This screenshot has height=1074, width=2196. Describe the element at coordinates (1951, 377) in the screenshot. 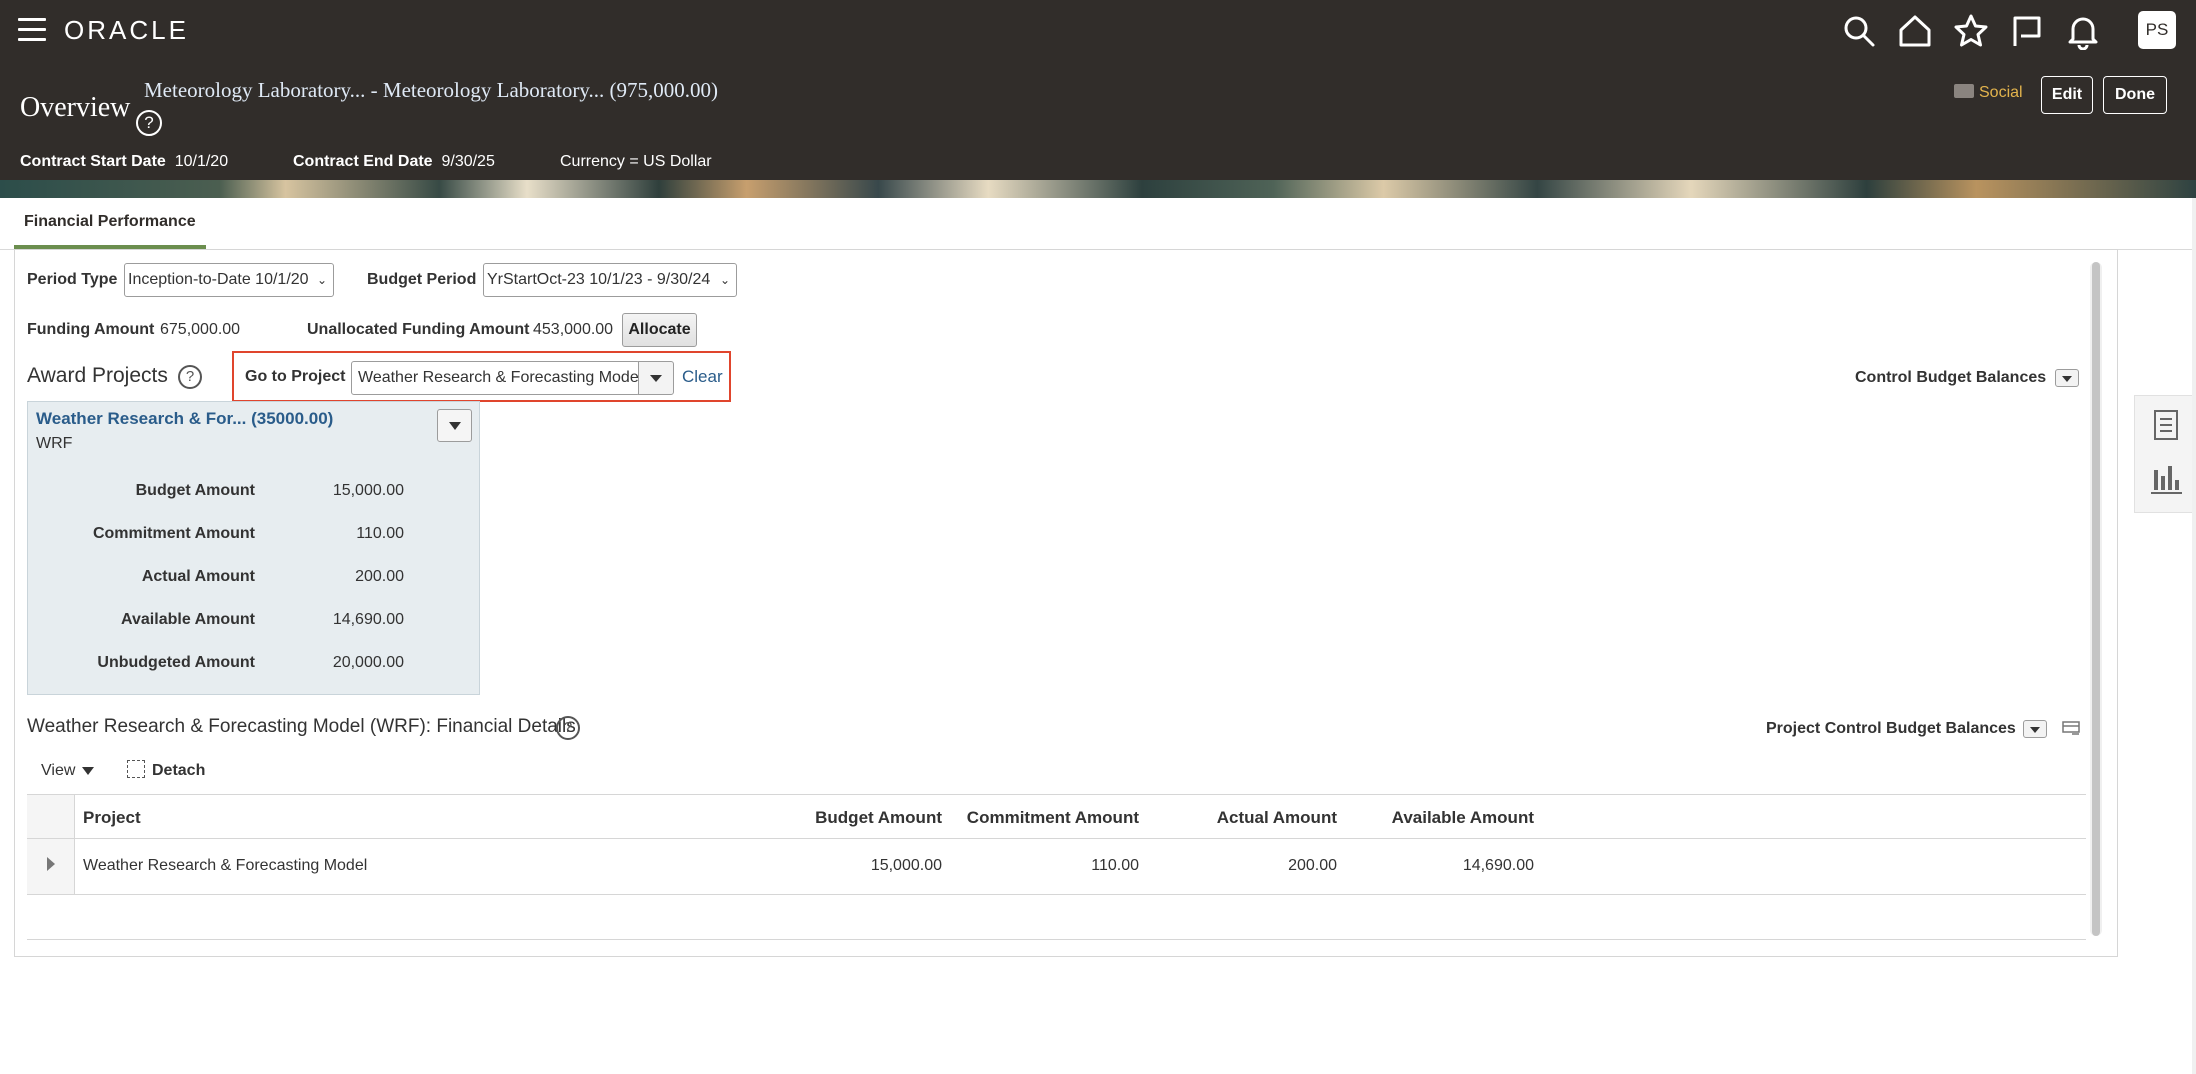

I see `control-budget-balances-label: Control Budget Balances` at that location.